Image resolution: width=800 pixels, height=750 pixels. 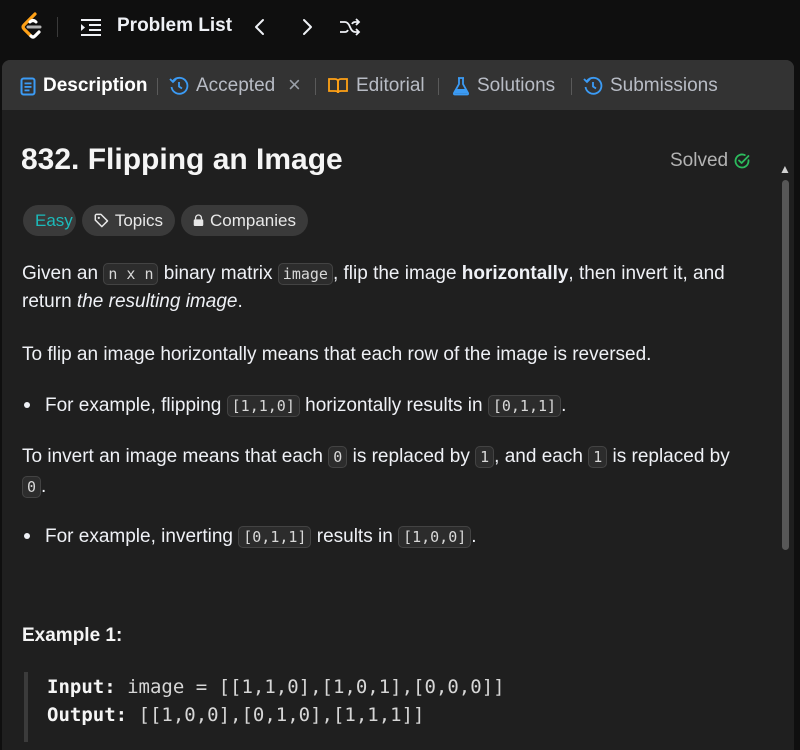 I want to click on tab-editorial: Editorial, so click(x=376, y=86).